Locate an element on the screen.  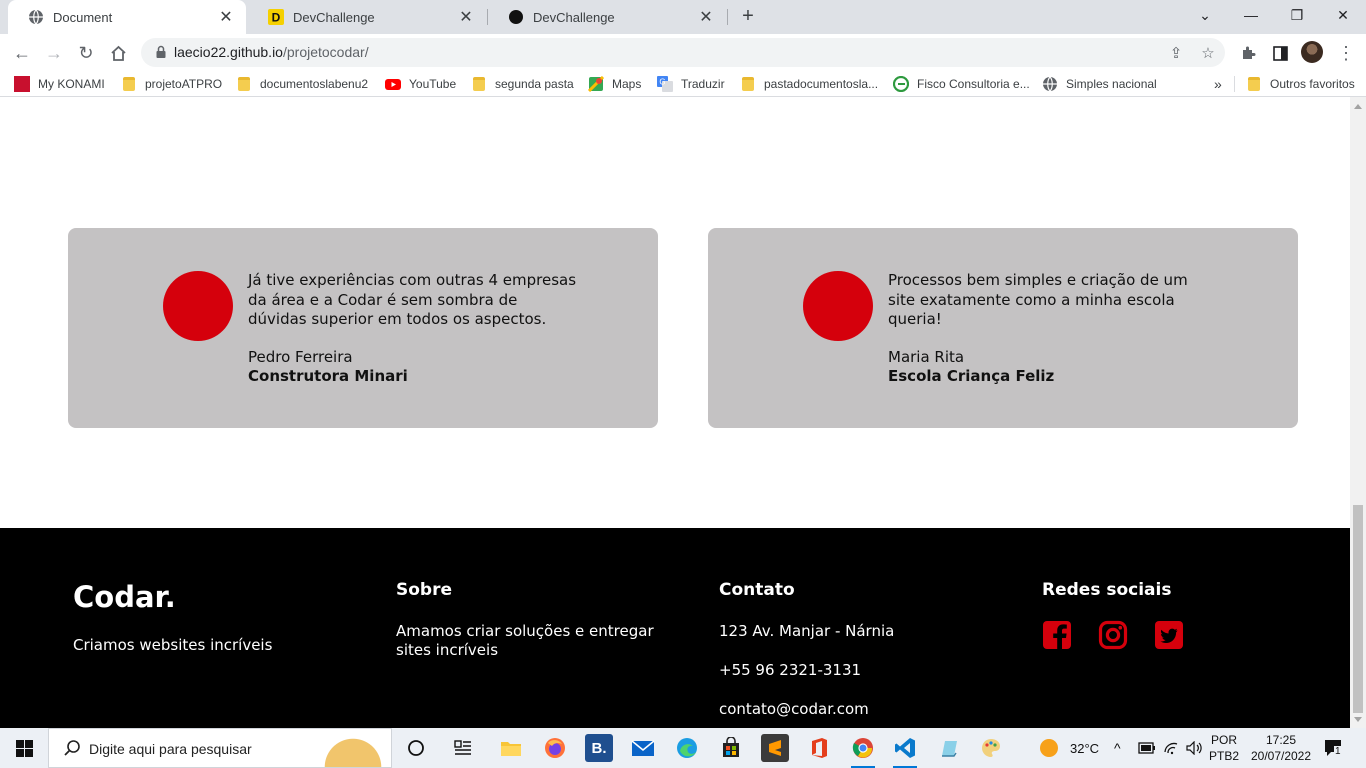
svg-text: D is located at coordinates (276, 18).